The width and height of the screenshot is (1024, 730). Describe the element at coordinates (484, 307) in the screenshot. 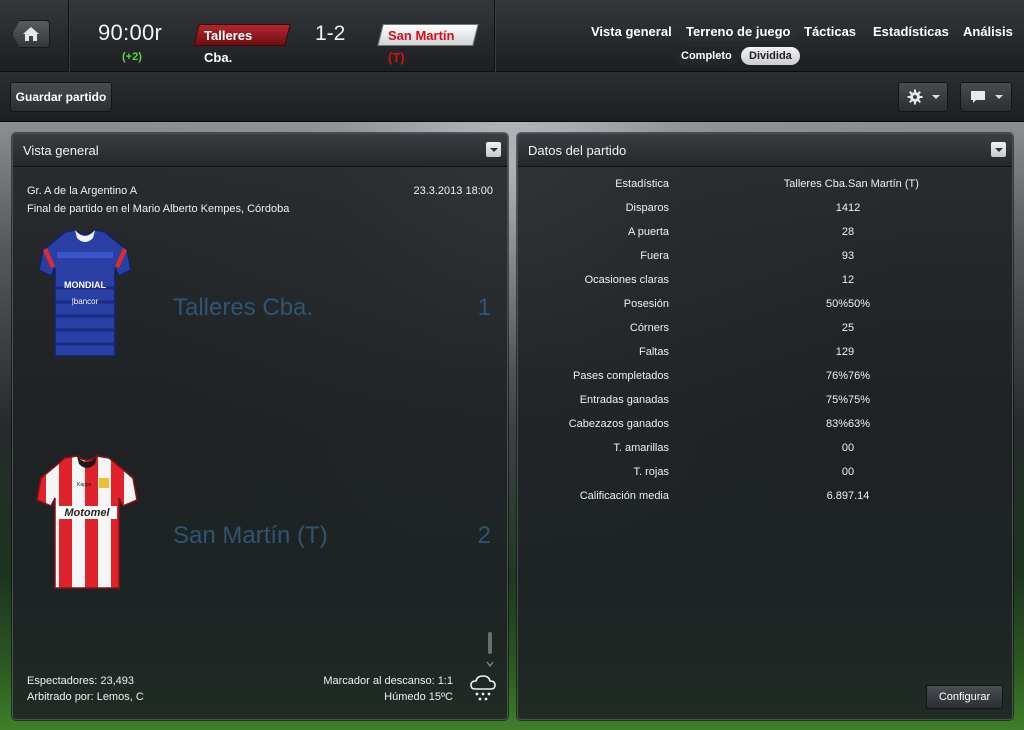

I see `home-team-score: 1` at that location.